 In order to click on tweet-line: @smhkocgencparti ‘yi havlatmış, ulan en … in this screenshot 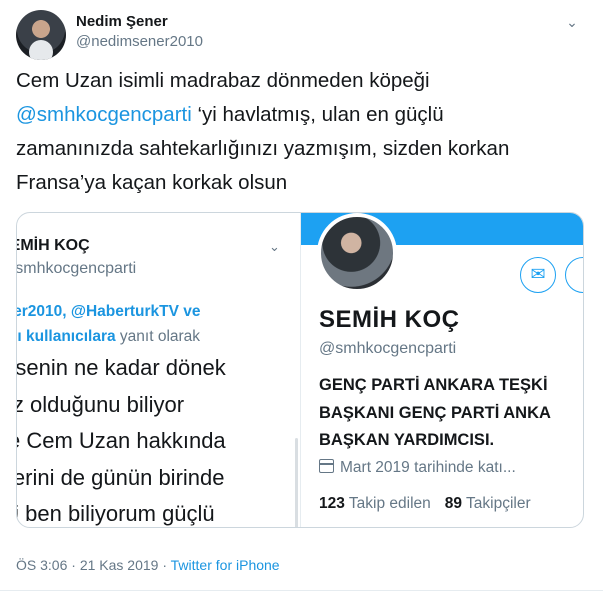, I will do `click(303, 115)`.